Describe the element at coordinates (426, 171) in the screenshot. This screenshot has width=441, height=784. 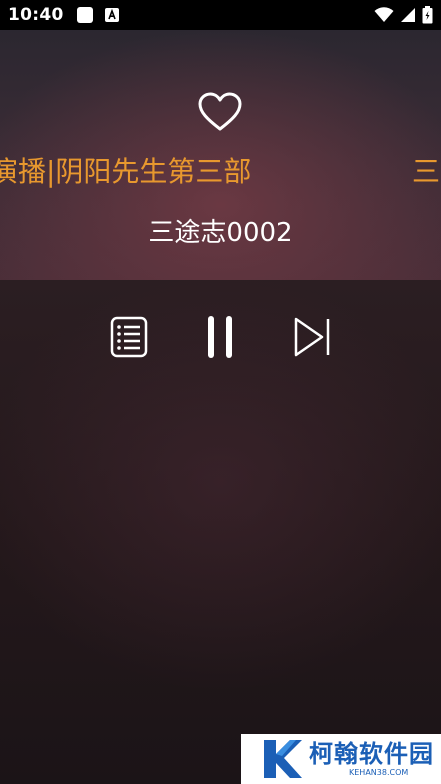
I see `album-title-repeat: 三` at that location.